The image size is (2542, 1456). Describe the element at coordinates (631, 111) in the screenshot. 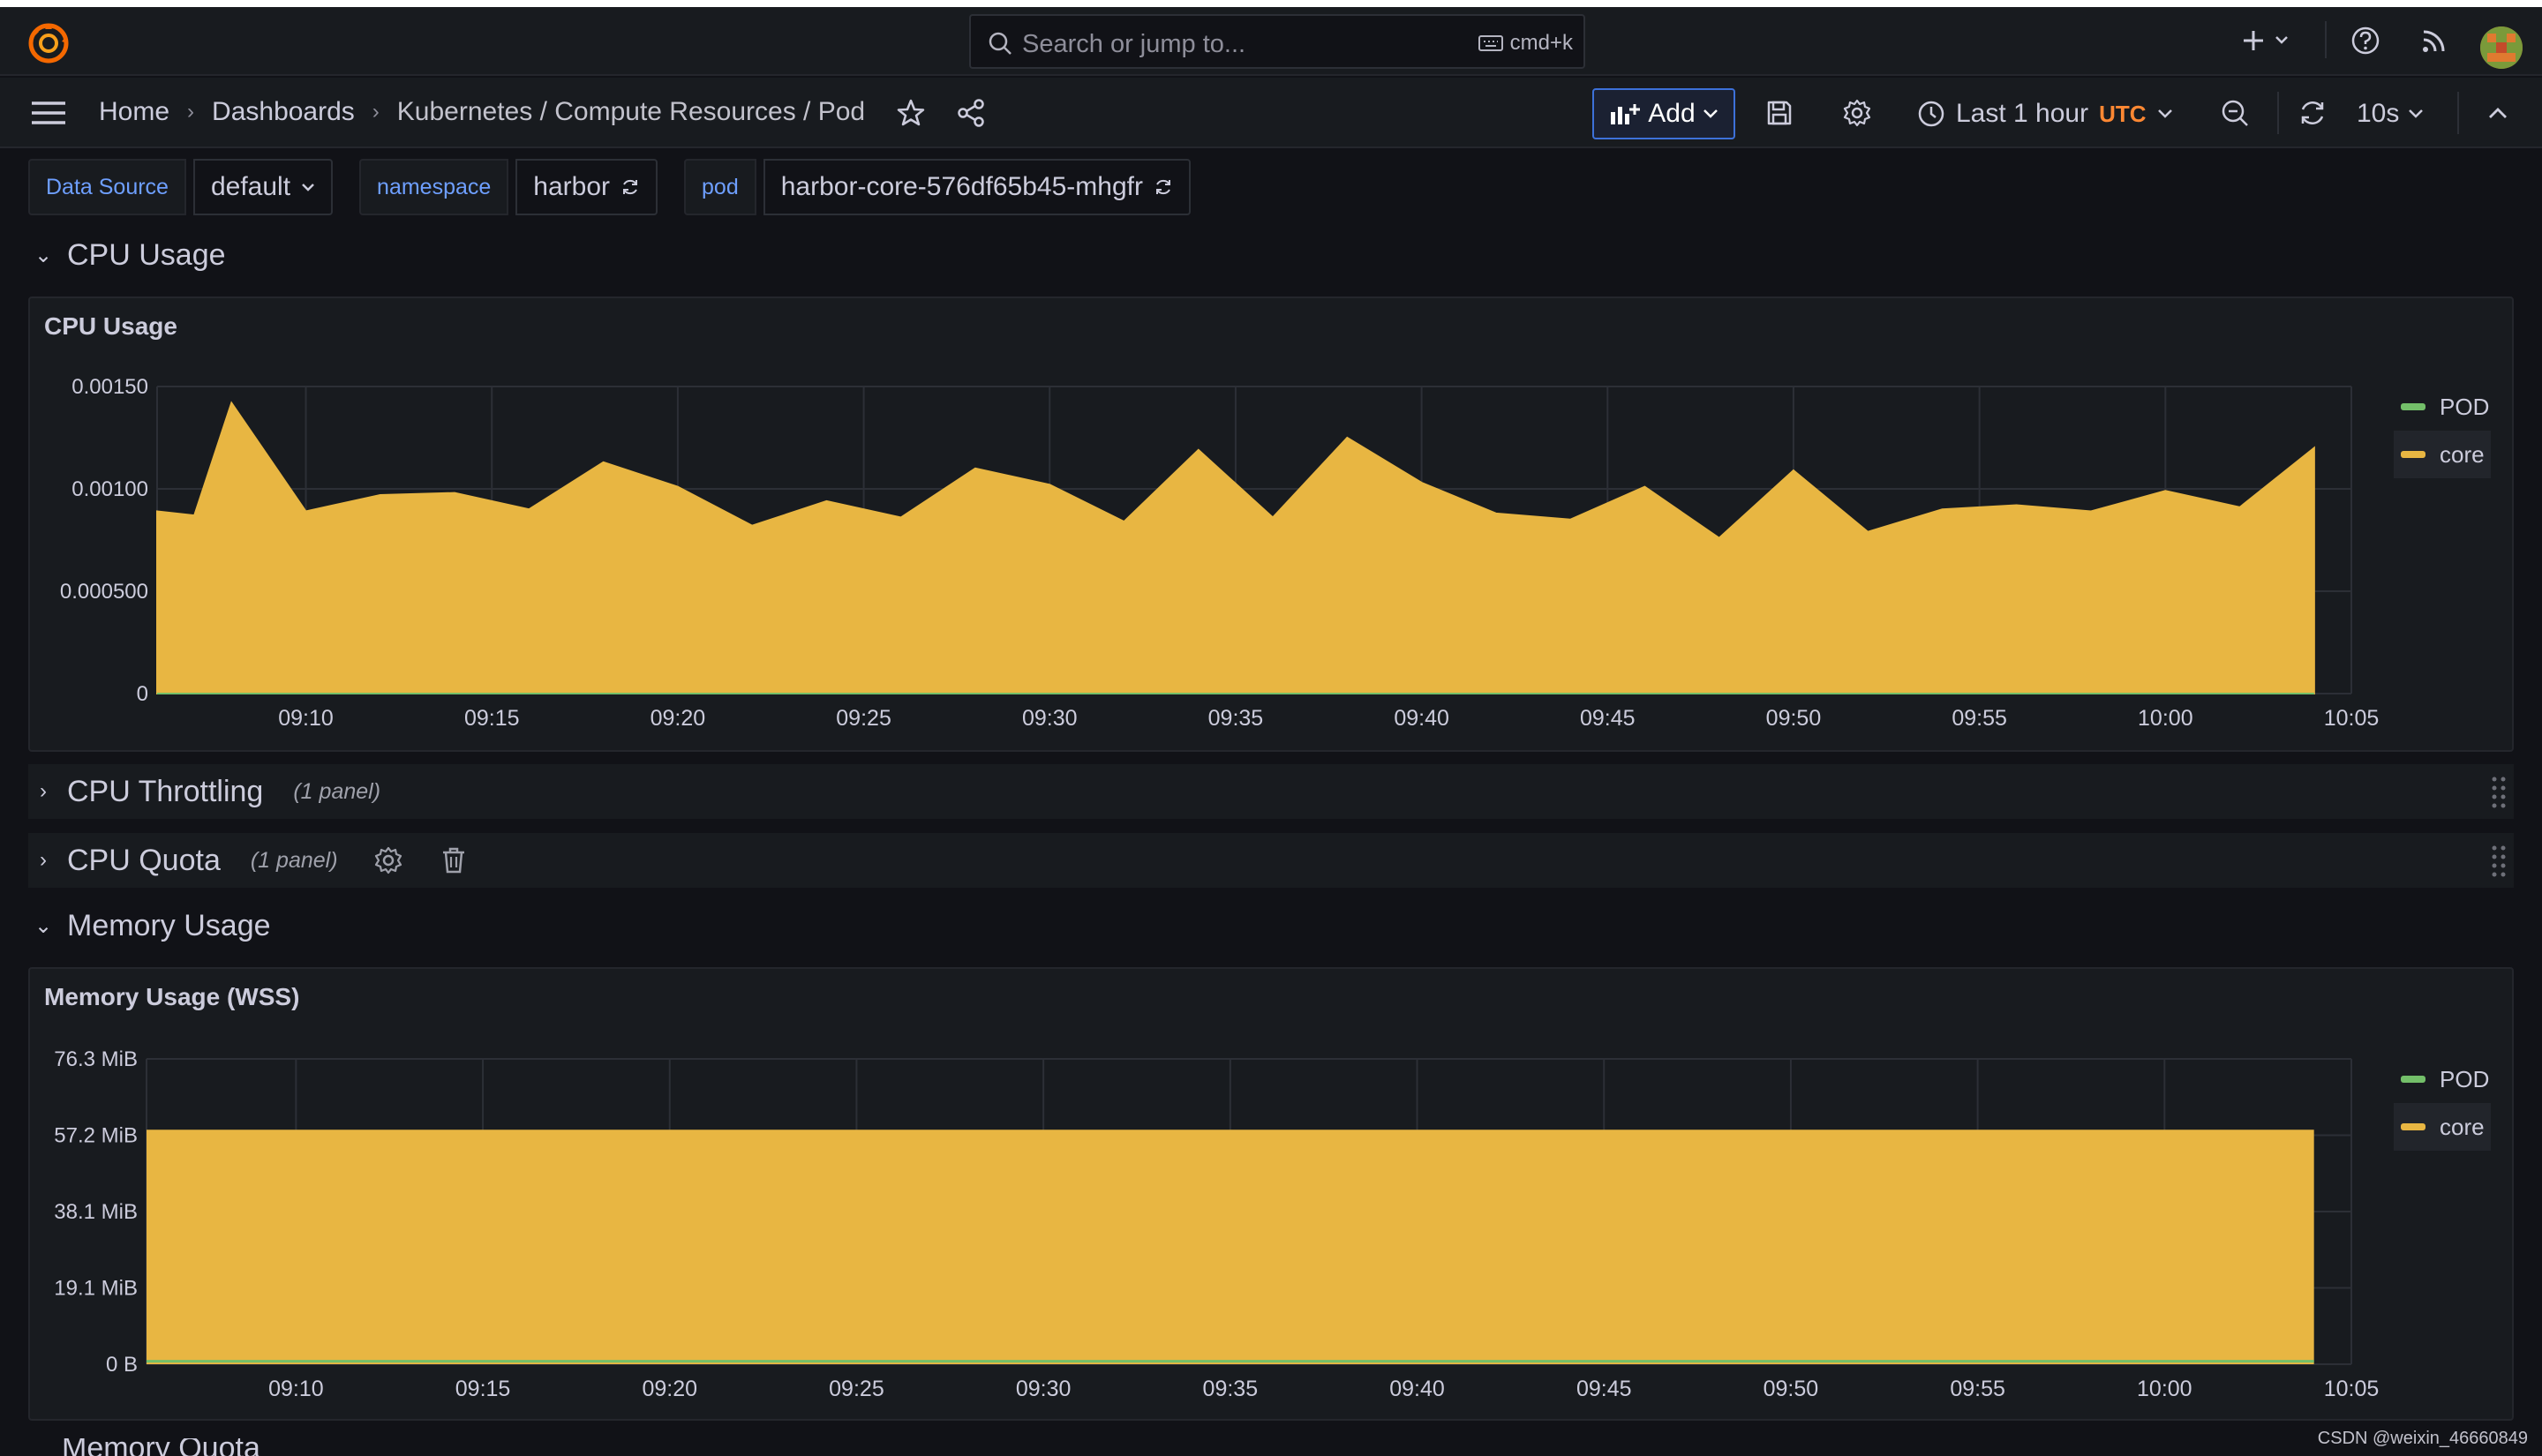

I see `breadcrumb-current: Kubernetes / Compute Resources / Pod` at that location.